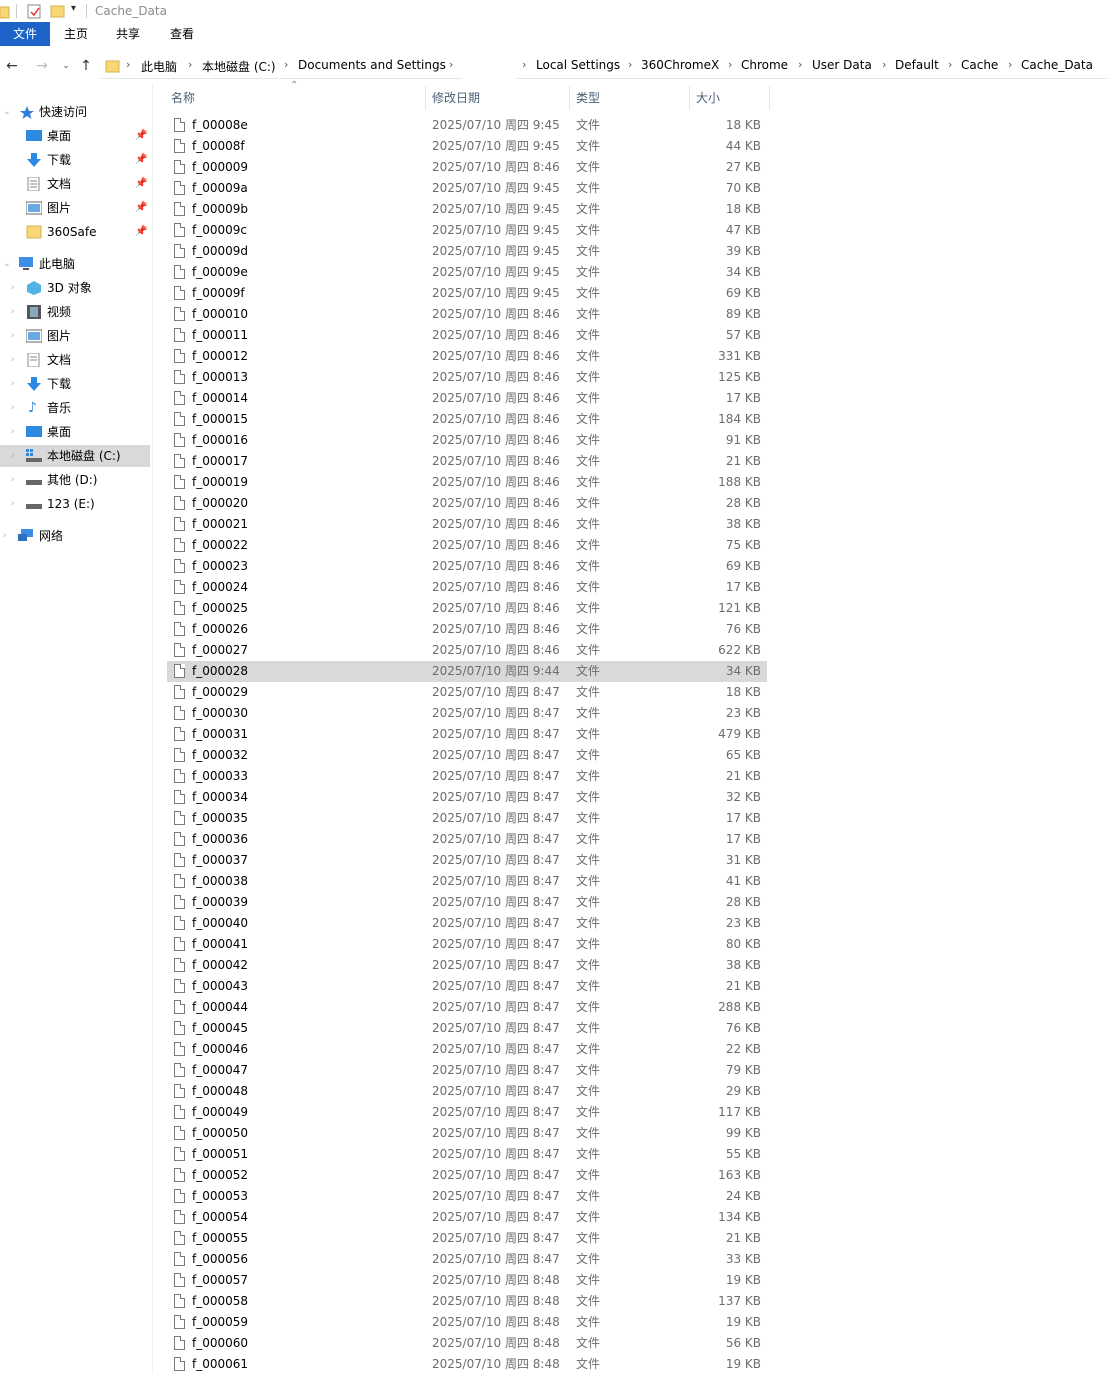  What do you see at coordinates (467, 398) in the screenshot?
I see `file-row: f_000014 2025/07/10 周四 8:46 文件 17 KB` at bounding box center [467, 398].